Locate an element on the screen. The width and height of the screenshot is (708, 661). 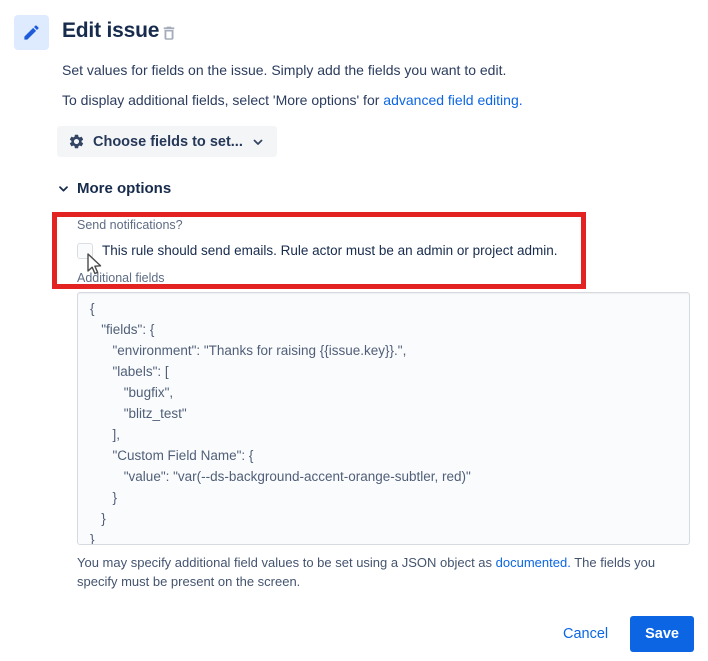
send-emails-checkbox is located at coordinates (85, 251).